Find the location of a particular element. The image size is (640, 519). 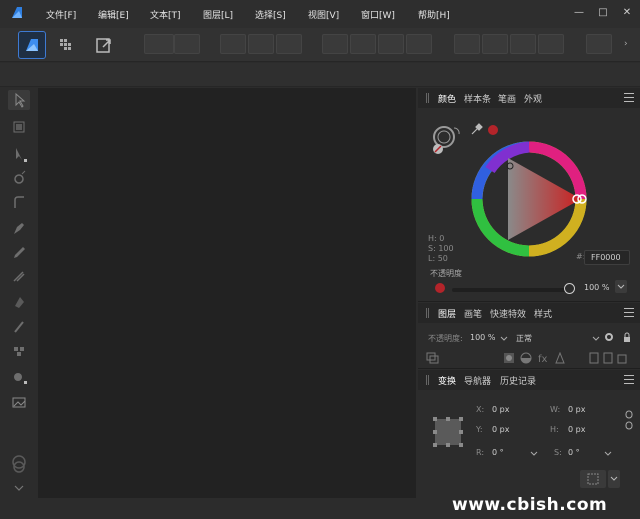

pen-tool is located at coordinates (19, 228).